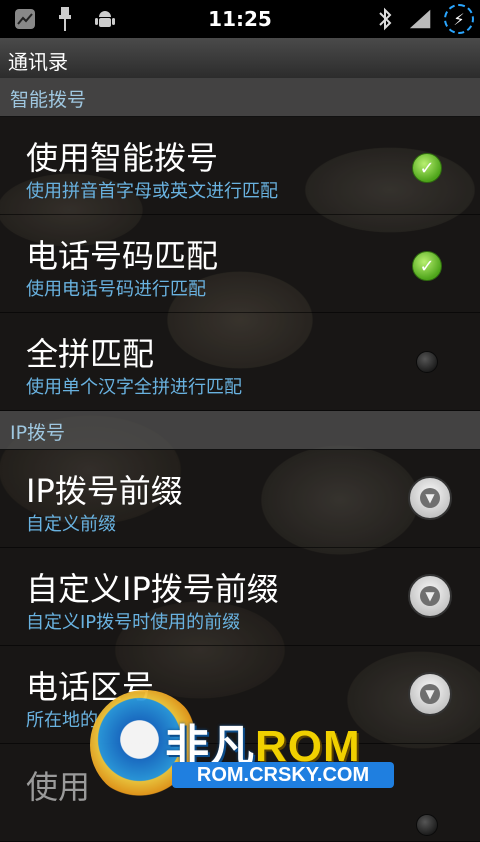  What do you see at coordinates (240, 793) in the screenshot?
I see `pref-partial-use: 使用` at bounding box center [240, 793].